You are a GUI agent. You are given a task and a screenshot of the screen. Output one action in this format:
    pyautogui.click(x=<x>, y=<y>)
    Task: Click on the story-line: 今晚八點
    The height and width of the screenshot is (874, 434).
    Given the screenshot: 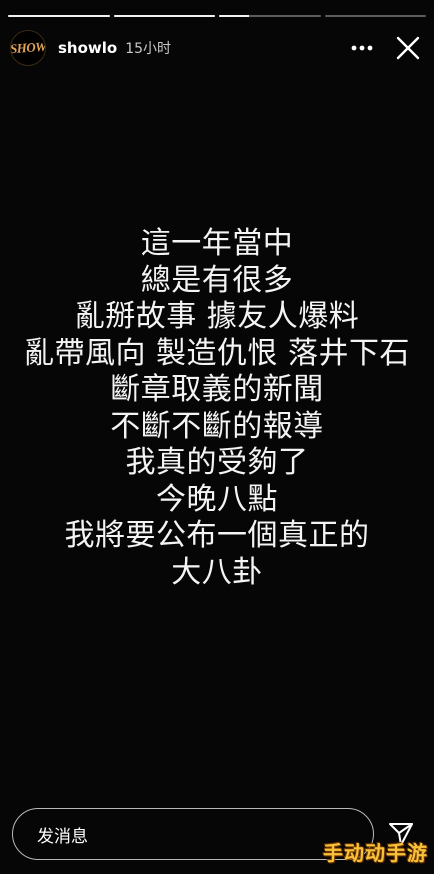 What is the action you would take?
    pyautogui.click(x=217, y=499)
    